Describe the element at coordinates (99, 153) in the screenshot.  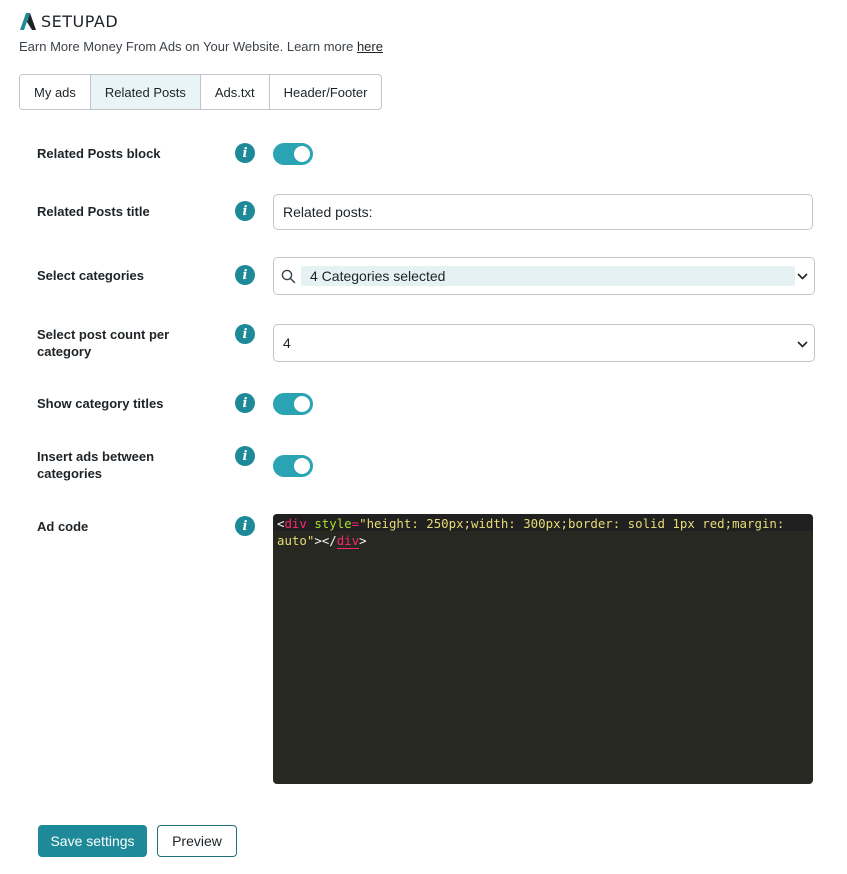
I see `related-posts-block-label: Related Posts block` at that location.